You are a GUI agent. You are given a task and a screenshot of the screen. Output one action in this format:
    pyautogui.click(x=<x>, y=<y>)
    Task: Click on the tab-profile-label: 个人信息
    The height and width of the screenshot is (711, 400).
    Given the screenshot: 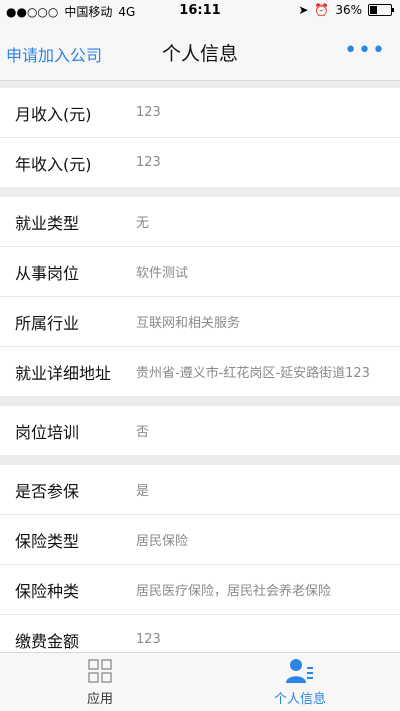 What is the action you would take?
    pyautogui.click(x=299, y=699)
    